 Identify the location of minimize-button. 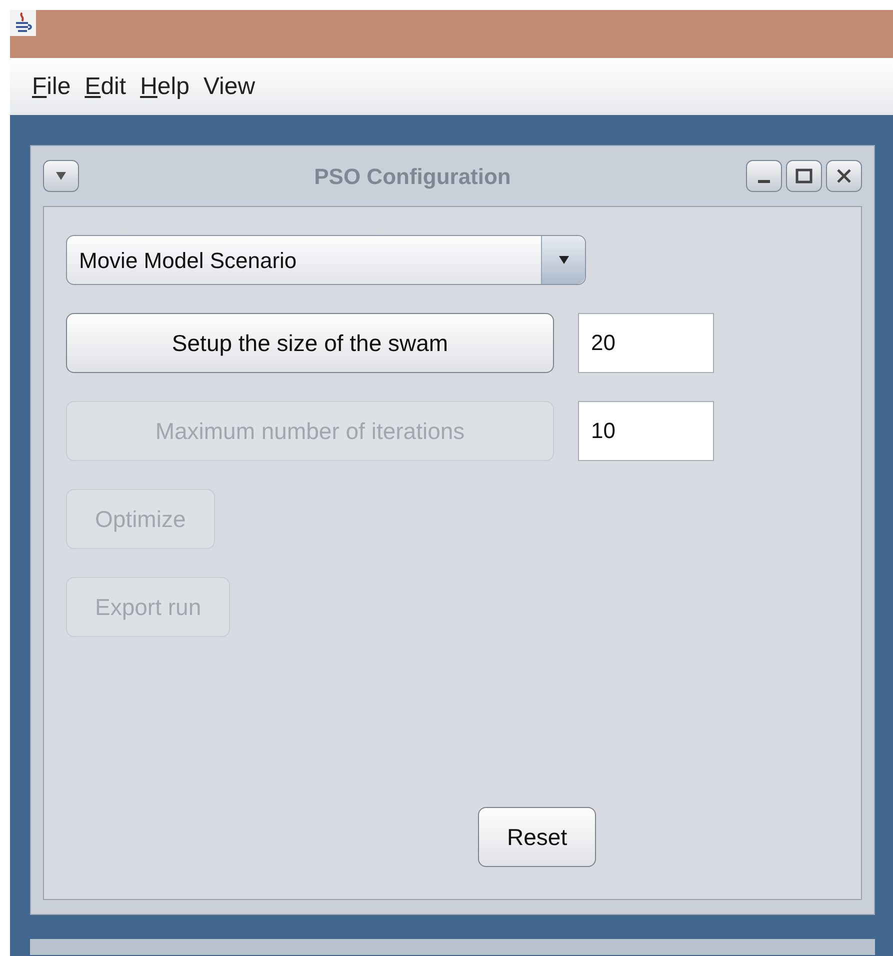
(764, 176).